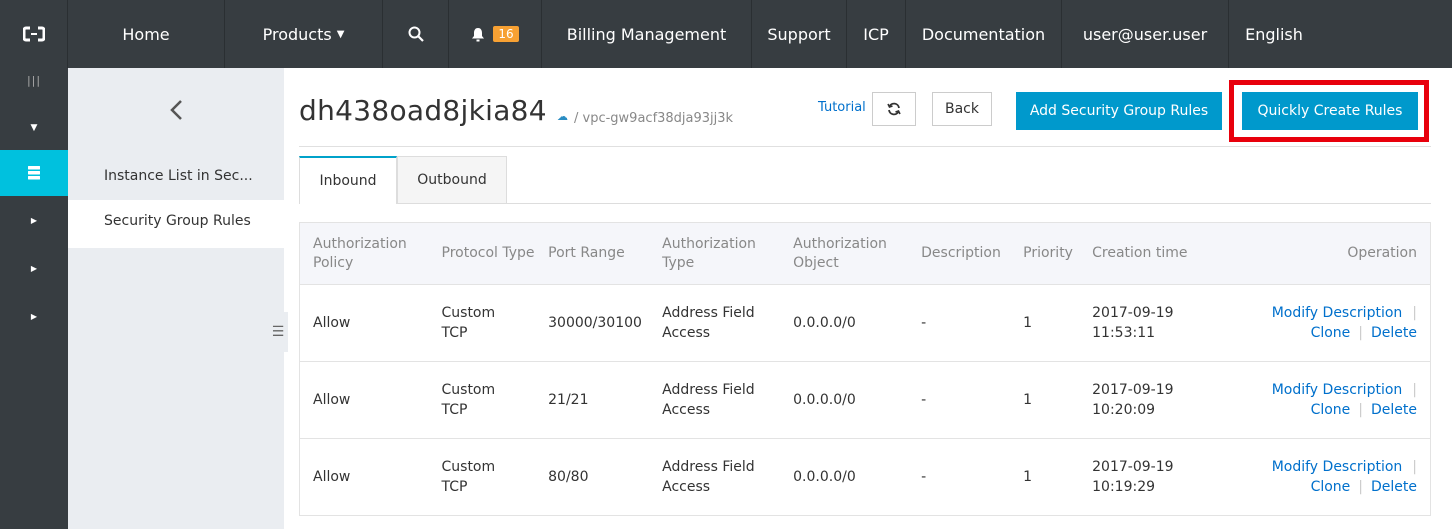 This screenshot has height=529, width=1452. What do you see at coordinates (647, 34) in the screenshot?
I see `nav-billing: Billing Management` at bounding box center [647, 34].